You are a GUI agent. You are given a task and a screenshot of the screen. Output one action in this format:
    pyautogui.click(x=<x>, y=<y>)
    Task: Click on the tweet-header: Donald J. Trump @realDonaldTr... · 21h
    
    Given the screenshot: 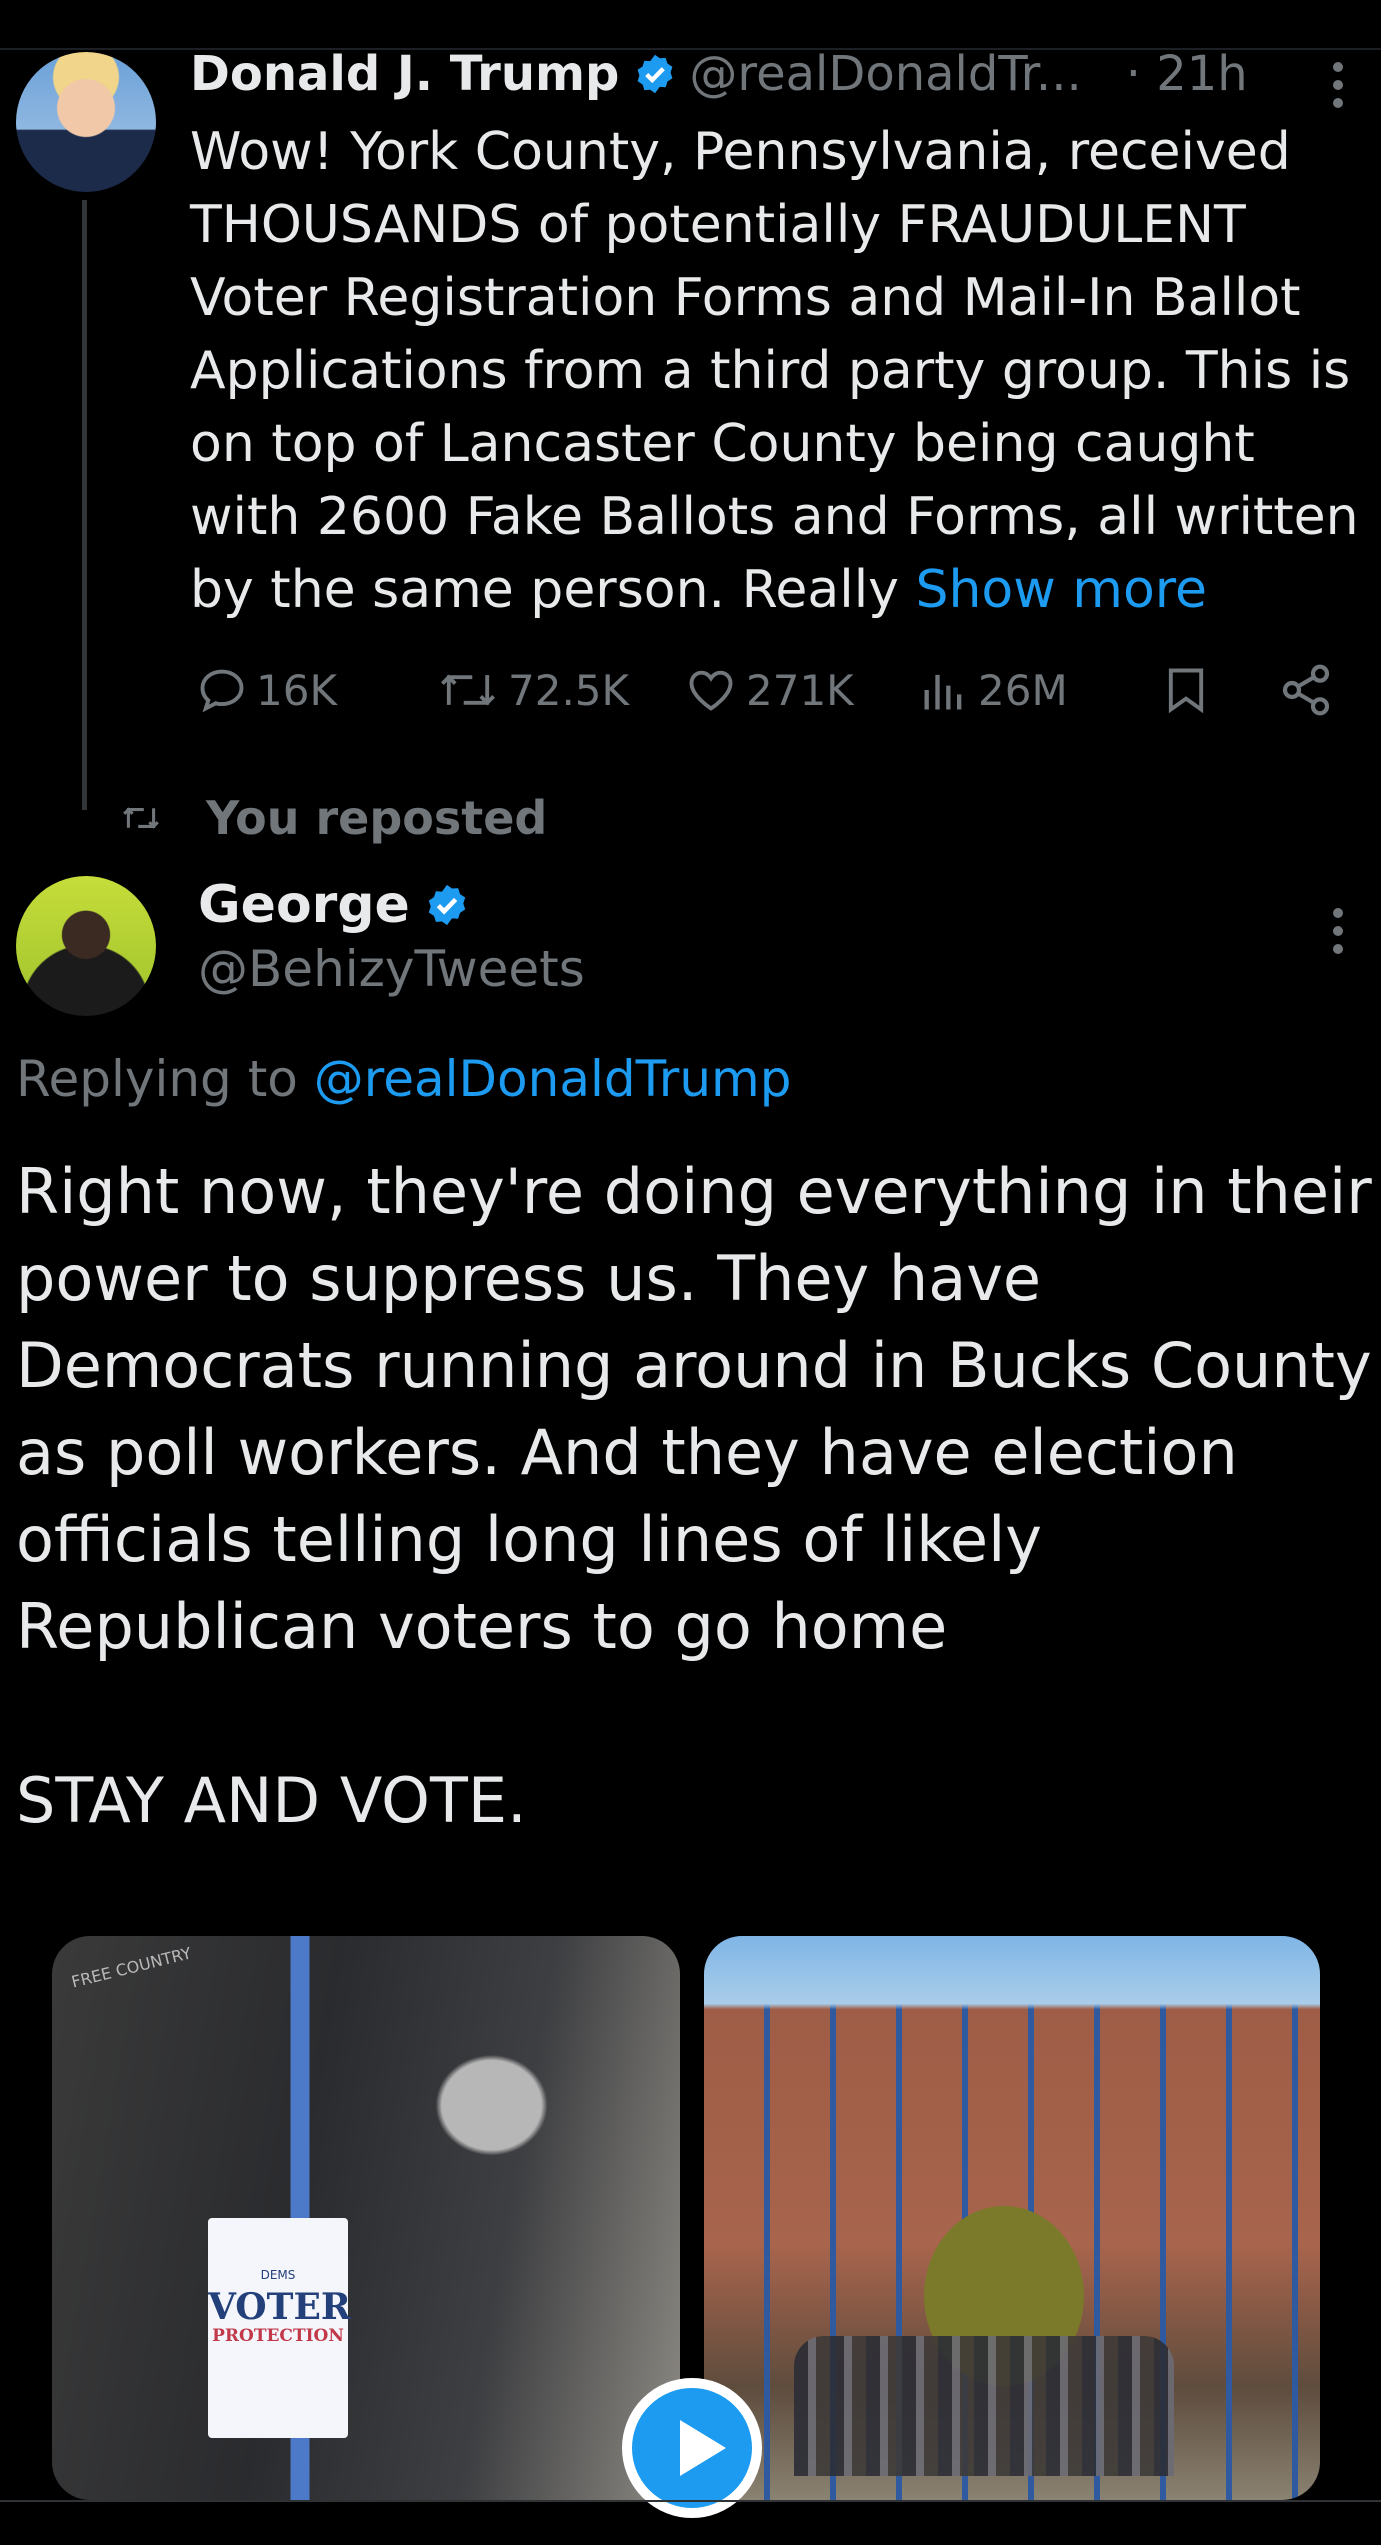 What is the action you would take?
    pyautogui.click(x=719, y=74)
    